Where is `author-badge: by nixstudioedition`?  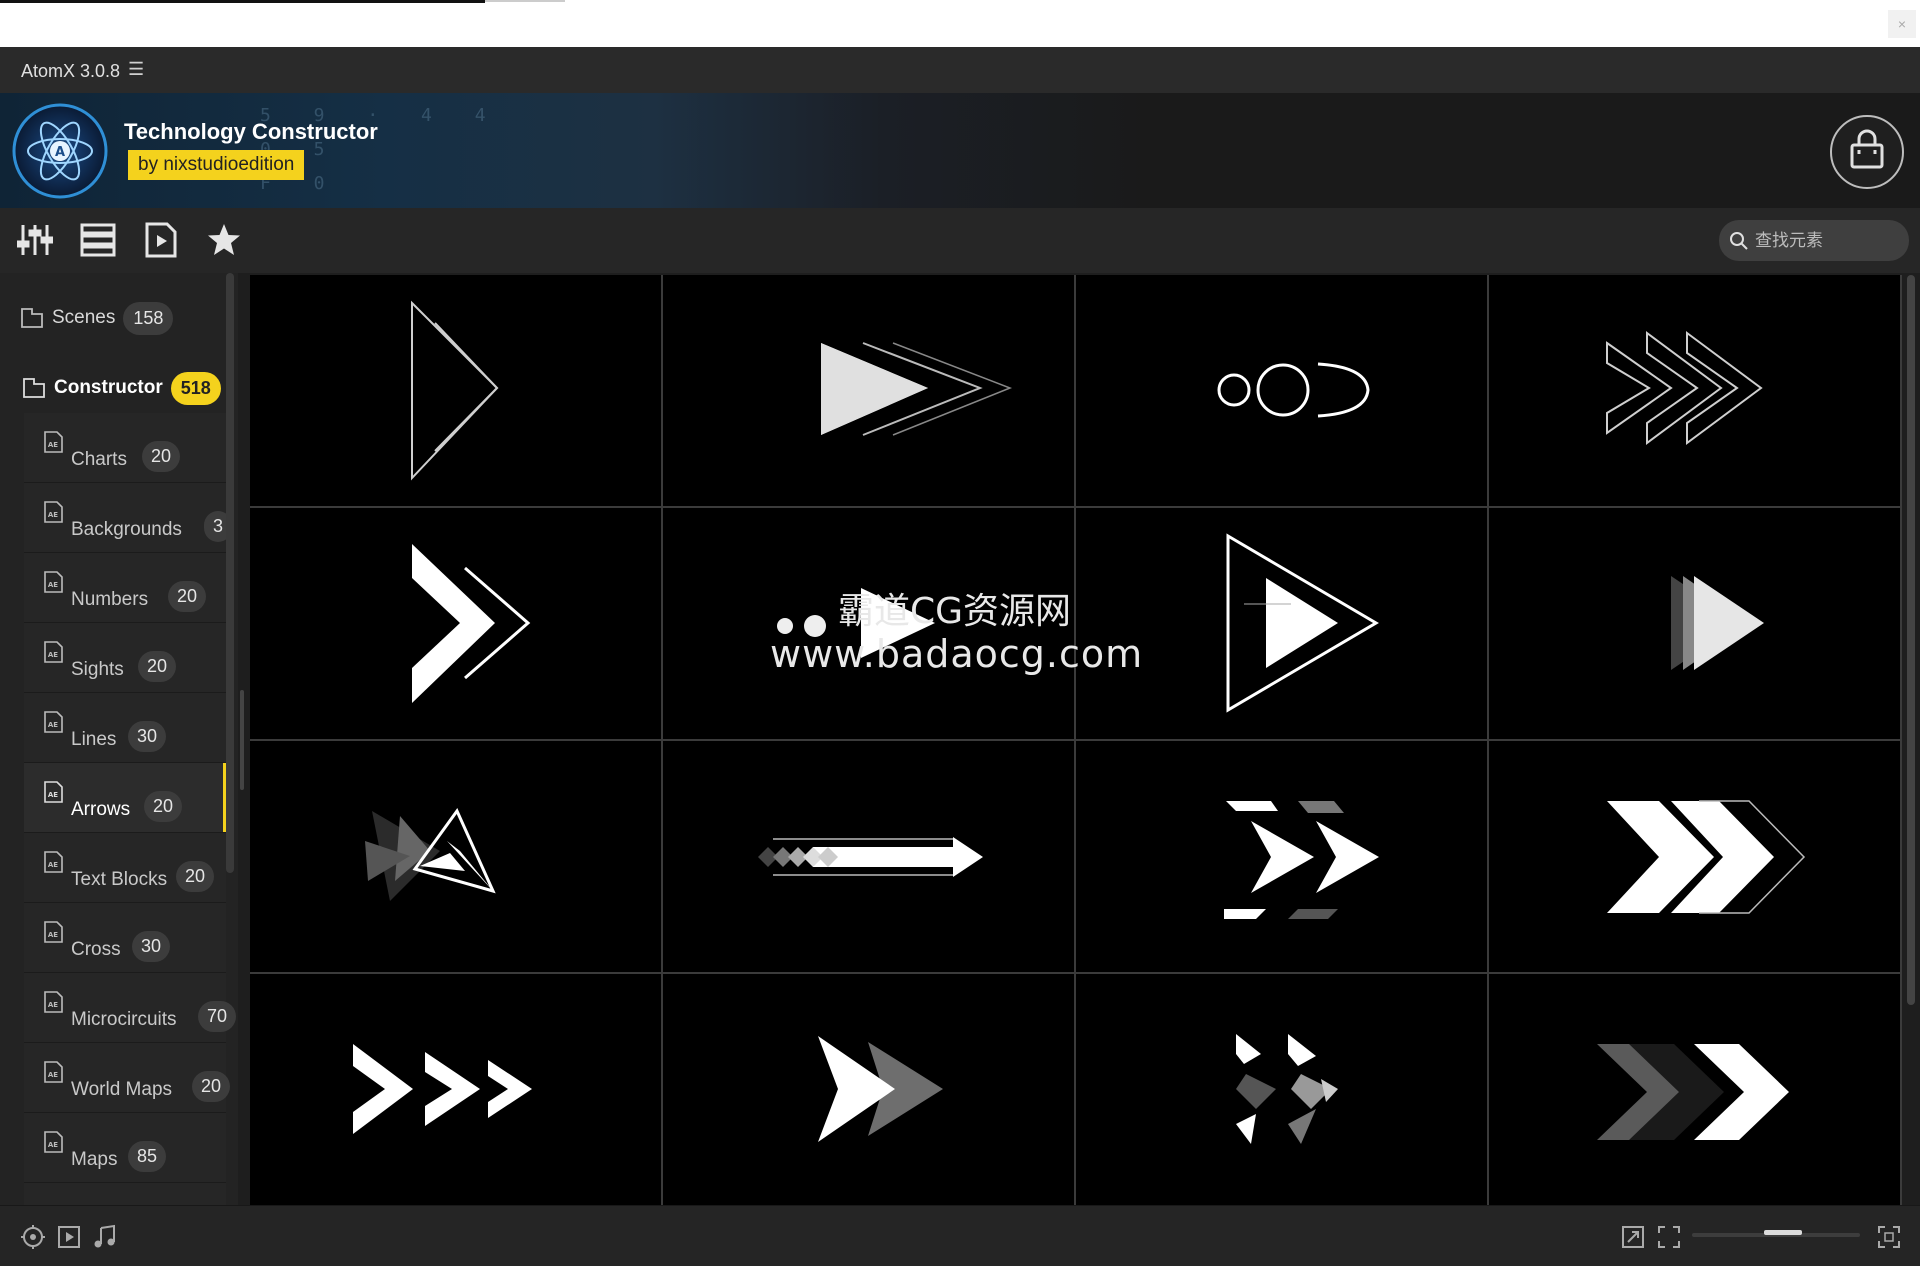 author-badge: by nixstudioedition is located at coordinates (216, 165).